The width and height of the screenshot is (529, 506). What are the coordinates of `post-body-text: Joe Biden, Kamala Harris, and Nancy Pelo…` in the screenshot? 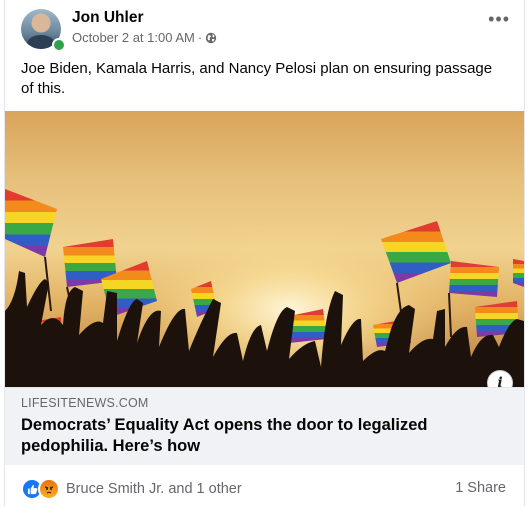 It's located at (257, 78).